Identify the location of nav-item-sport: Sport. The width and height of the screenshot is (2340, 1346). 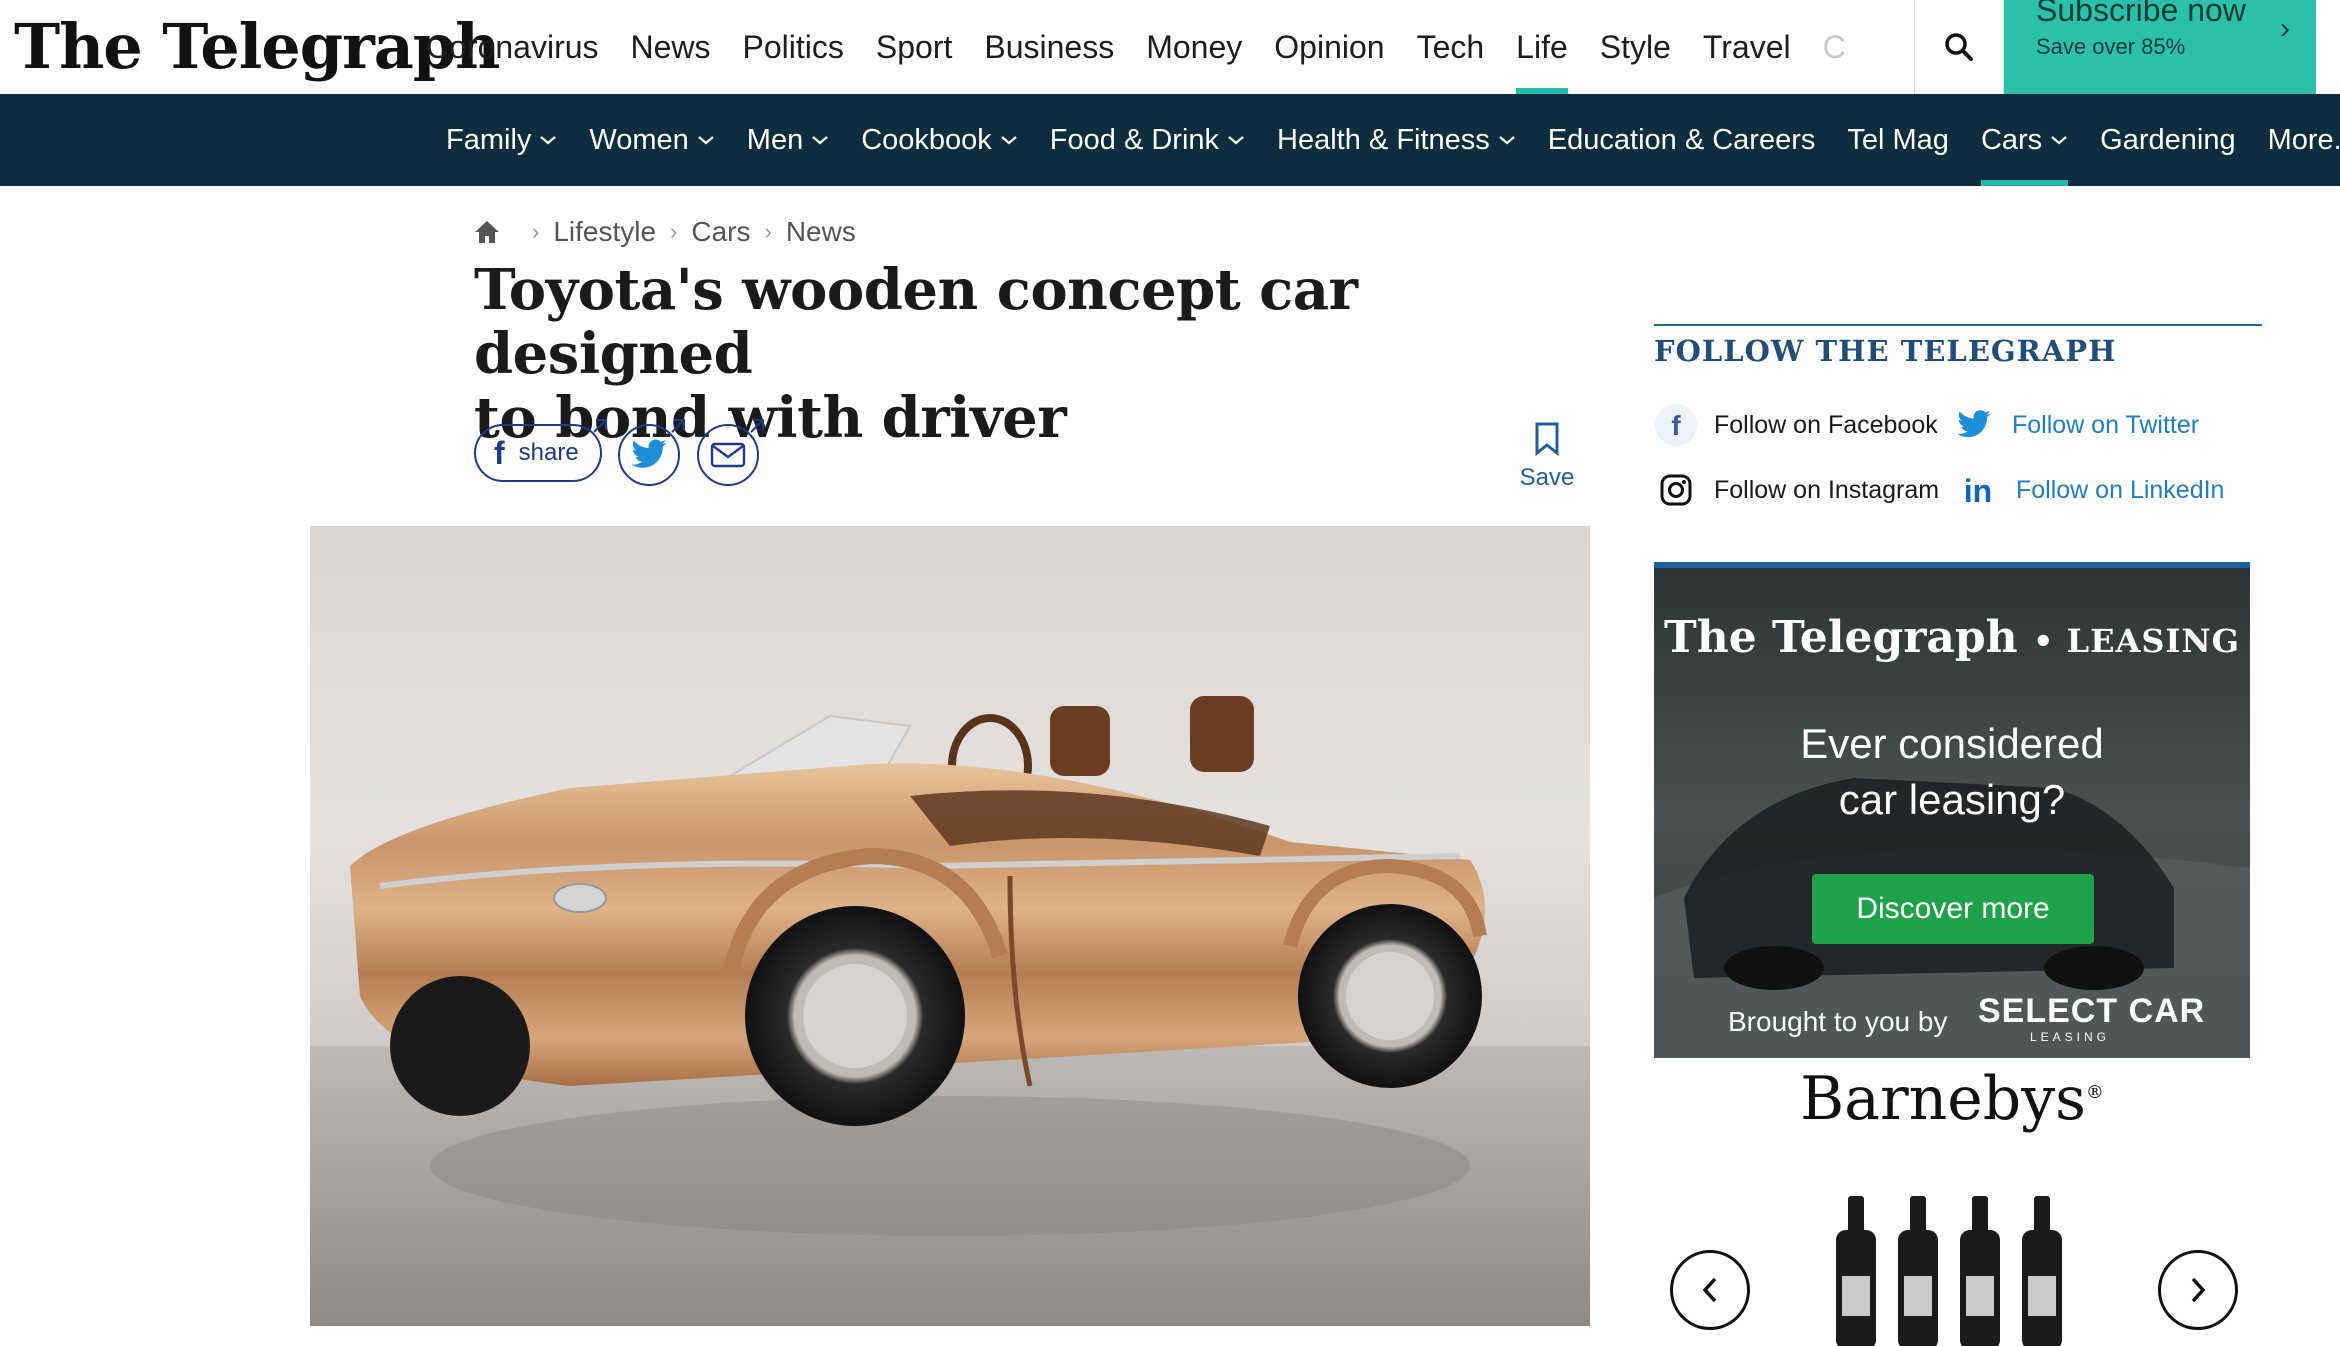
(914, 47).